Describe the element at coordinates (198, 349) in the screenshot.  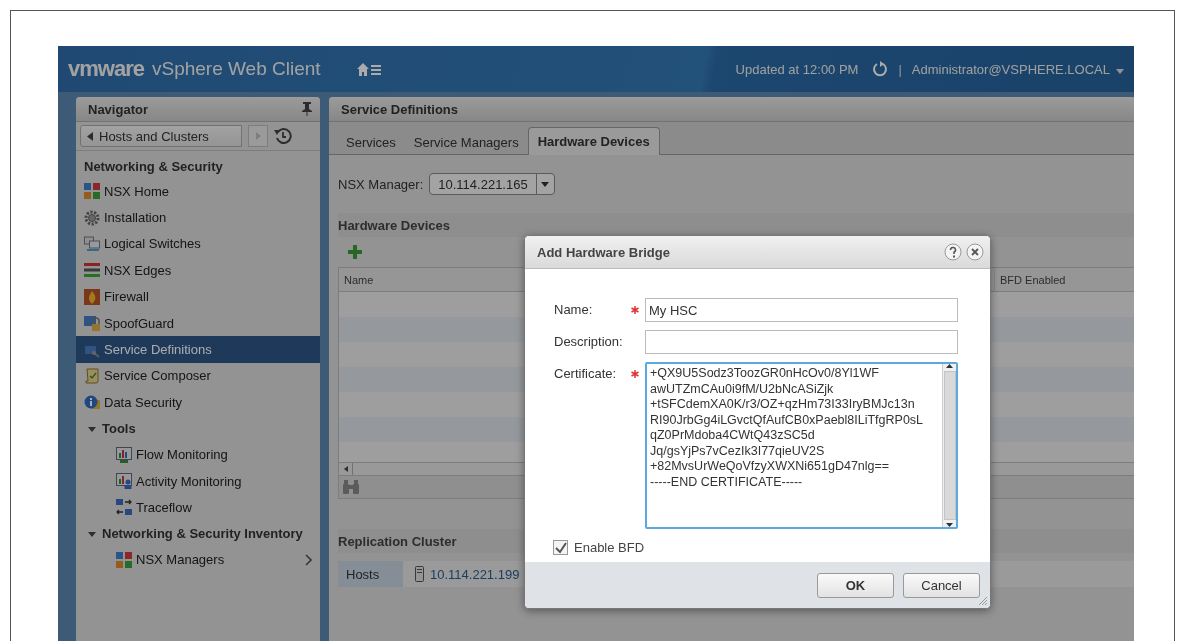
I see `nav-item: Service Definitions` at that location.